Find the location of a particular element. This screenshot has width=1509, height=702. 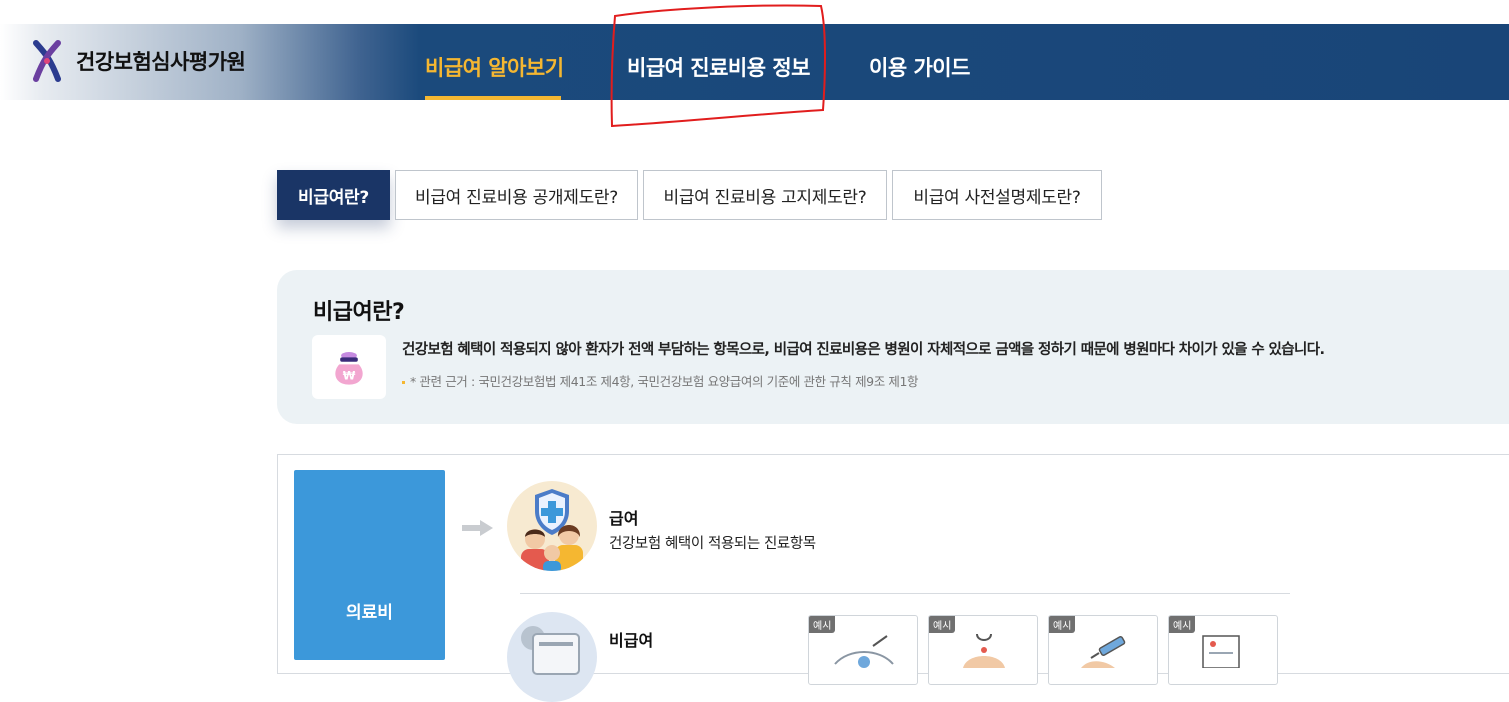

noncovered-illustration is located at coordinates (552, 657).